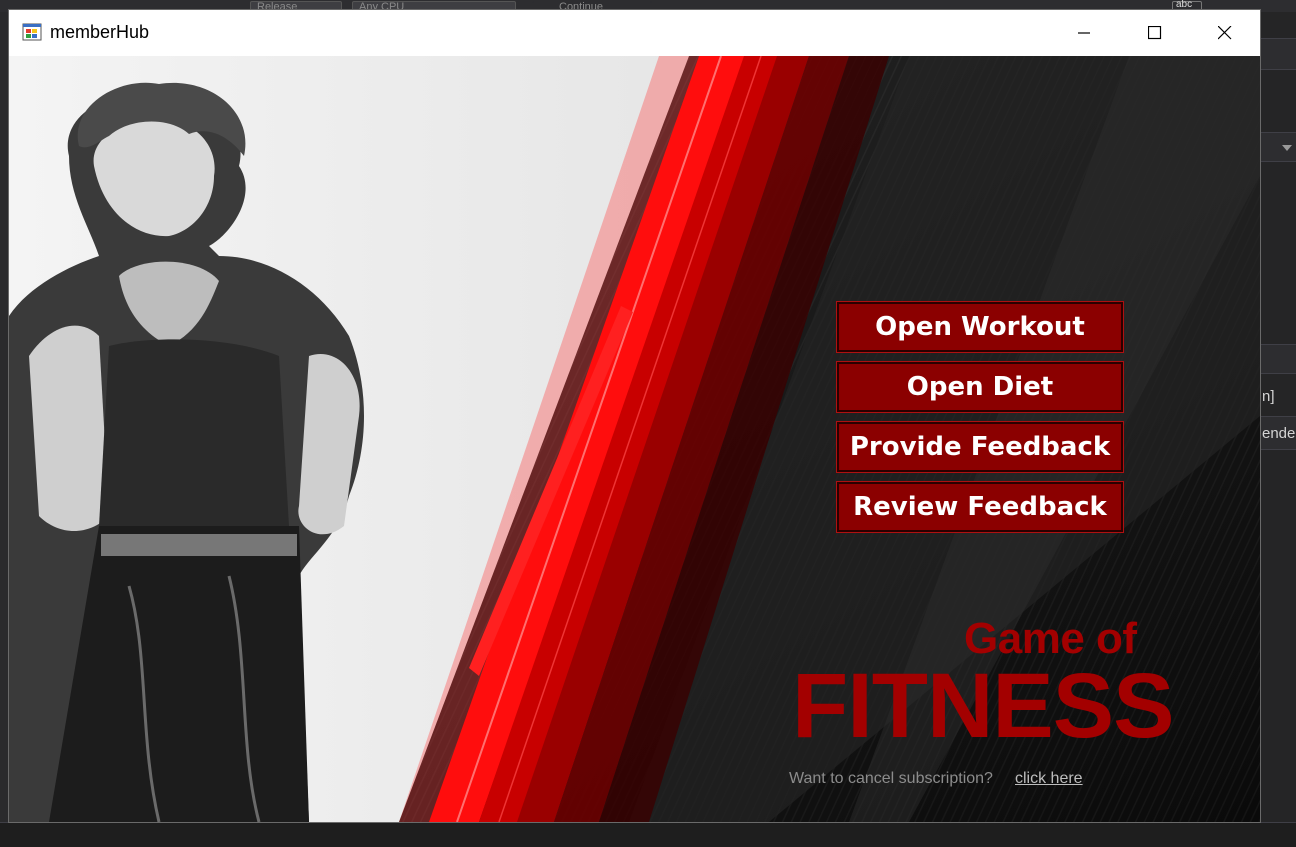  I want to click on close-icon, so click(1225, 33).